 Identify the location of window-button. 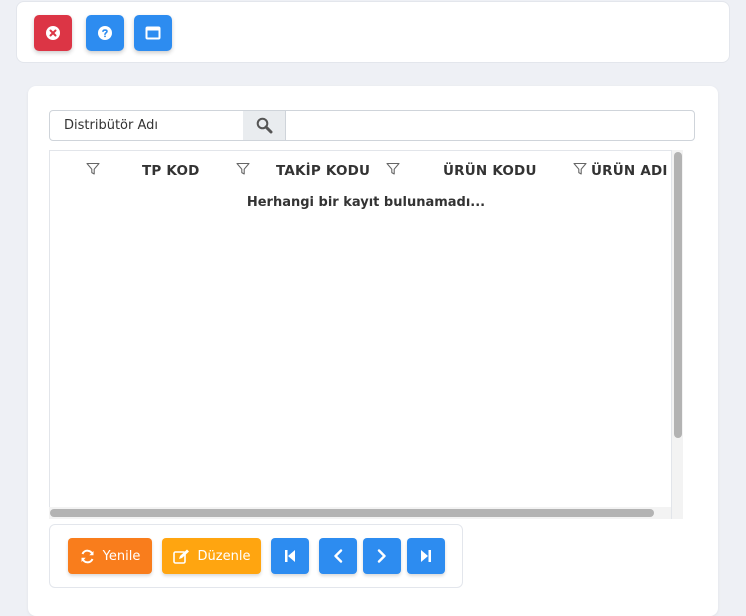
(153, 33).